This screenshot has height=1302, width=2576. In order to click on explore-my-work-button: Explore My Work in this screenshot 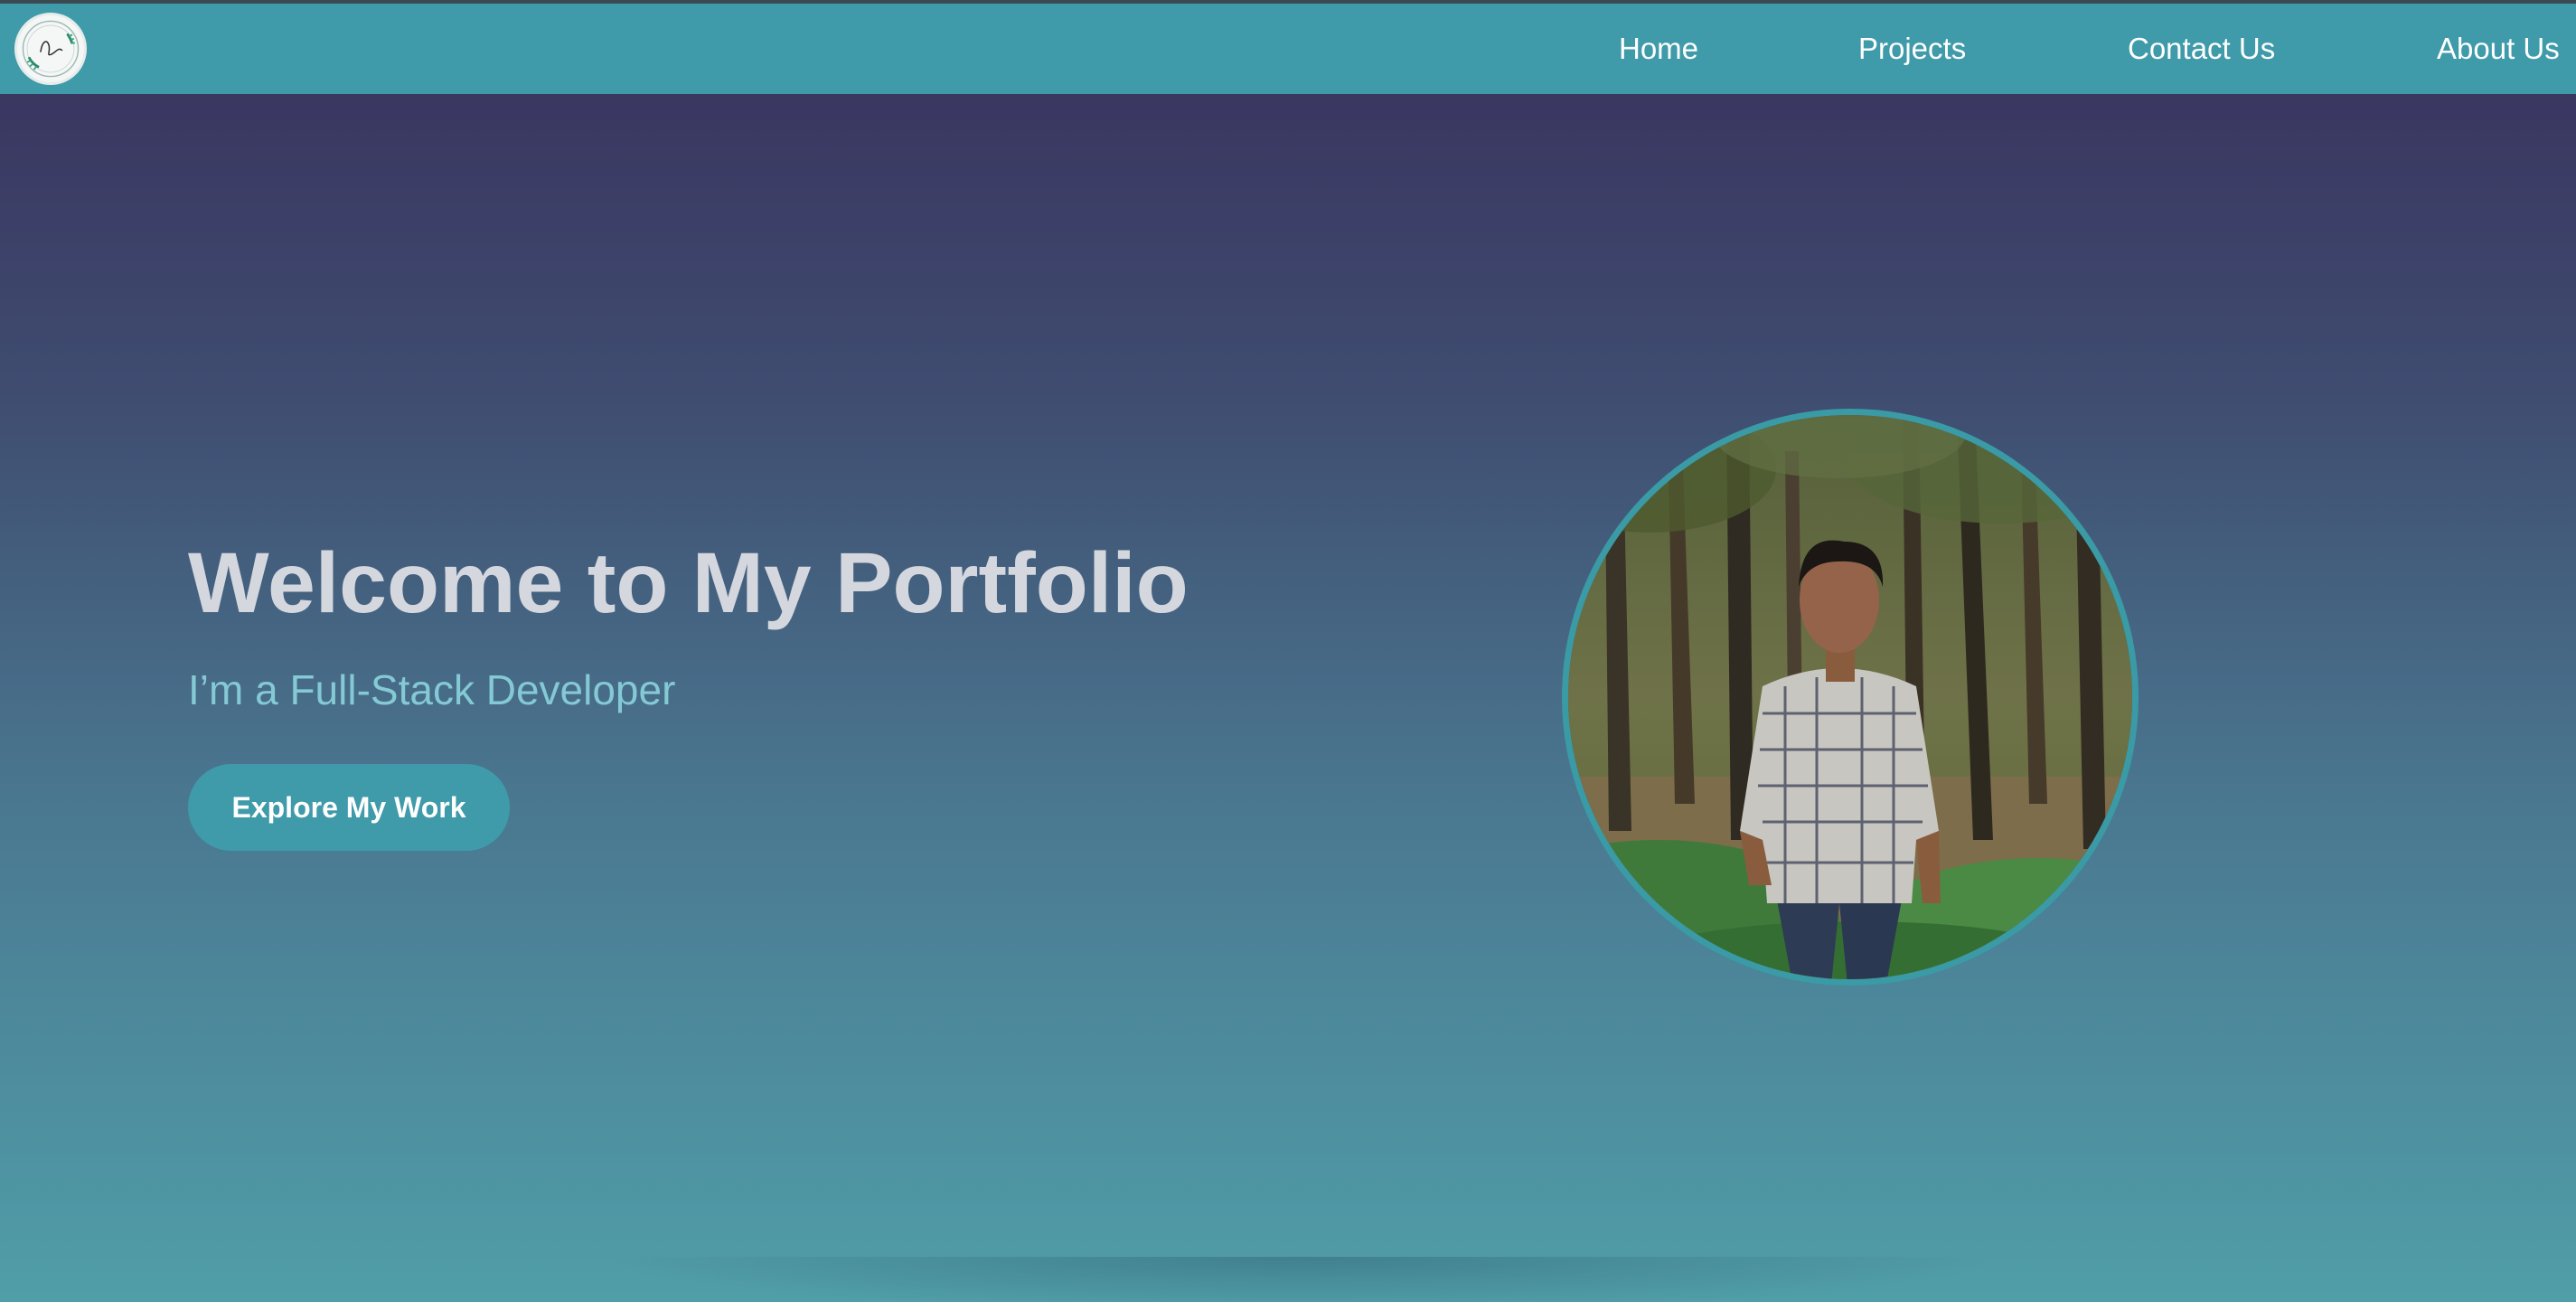, I will do `click(349, 808)`.